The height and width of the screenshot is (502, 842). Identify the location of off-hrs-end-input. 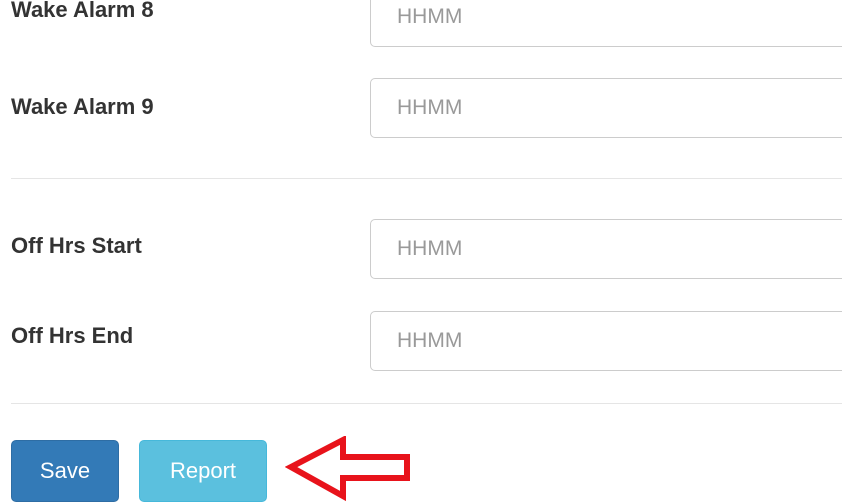
(606, 341).